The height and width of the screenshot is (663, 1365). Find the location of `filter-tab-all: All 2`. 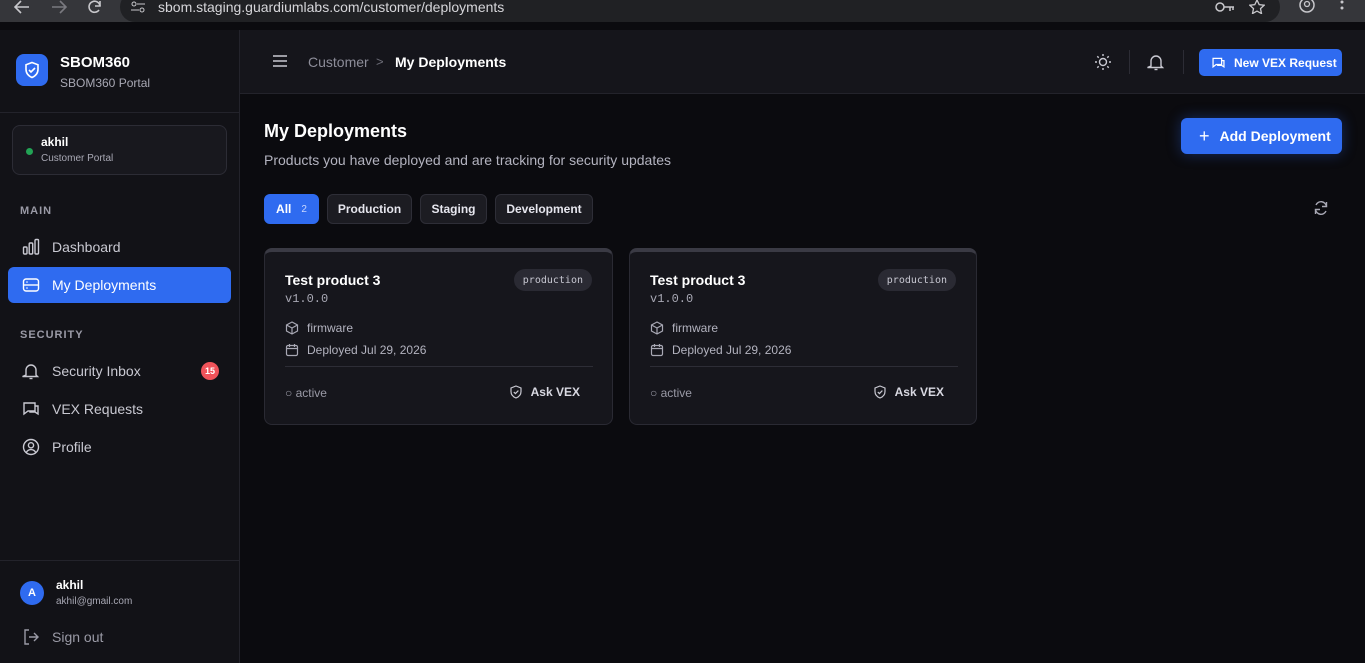

filter-tab-all: All 2 is located at coordinates (291, 209).